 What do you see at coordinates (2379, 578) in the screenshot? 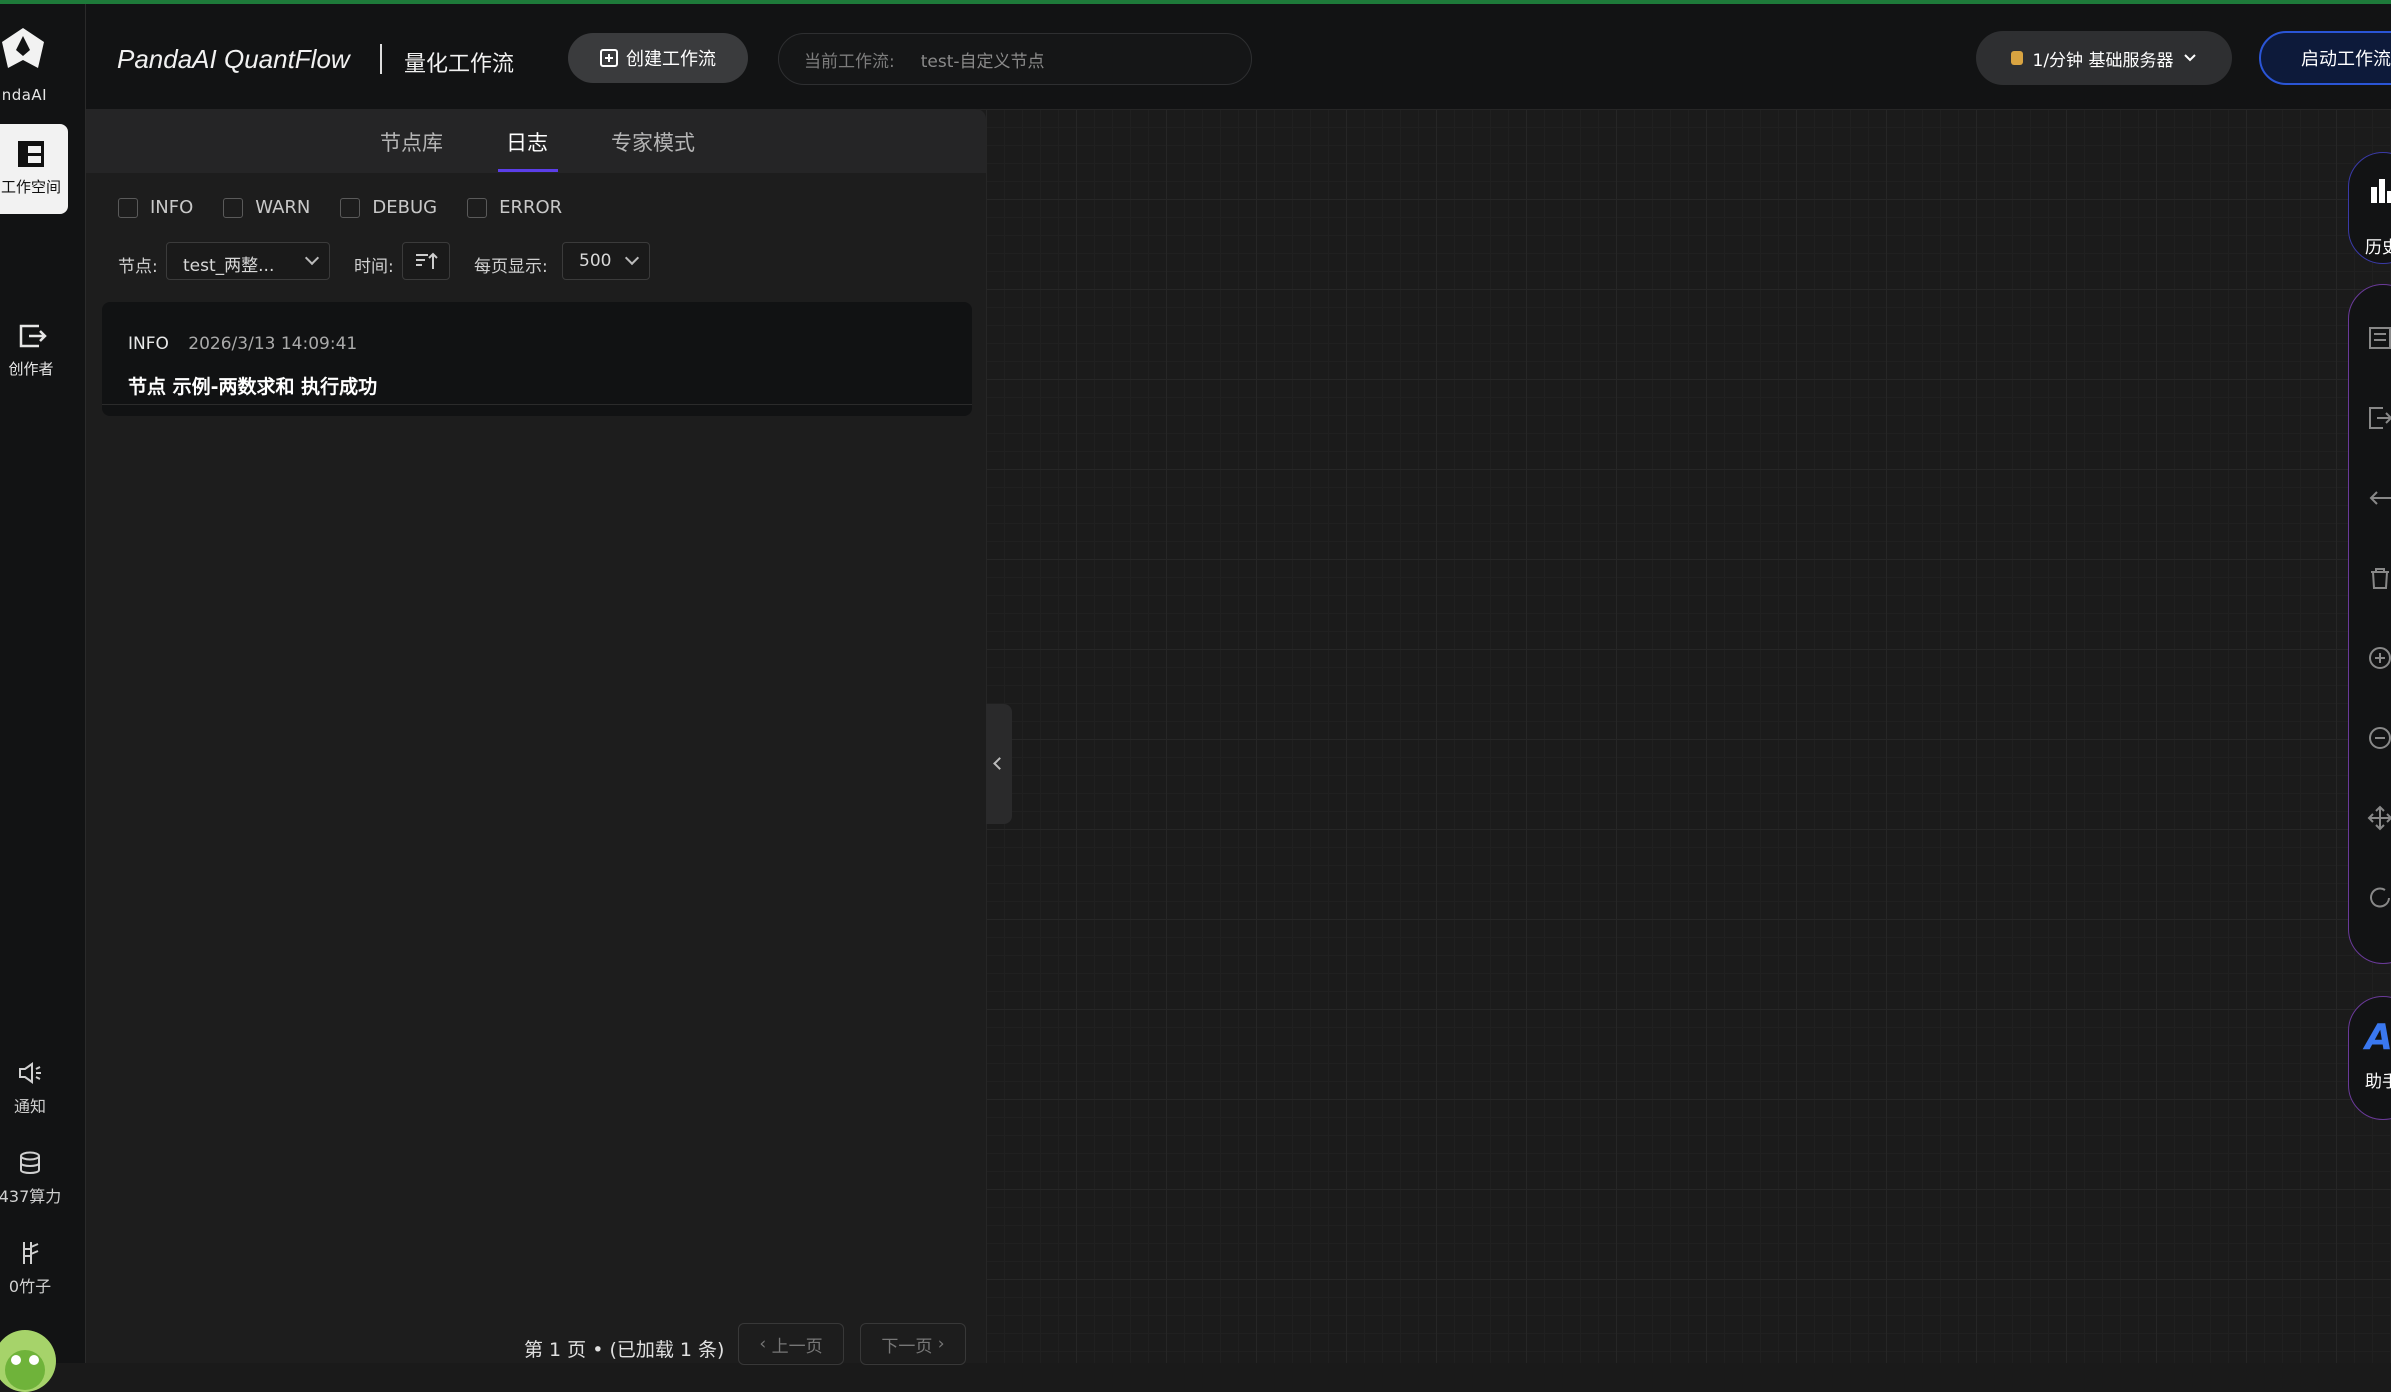
I see `trash-icon` at bounding box center [2379, 578].